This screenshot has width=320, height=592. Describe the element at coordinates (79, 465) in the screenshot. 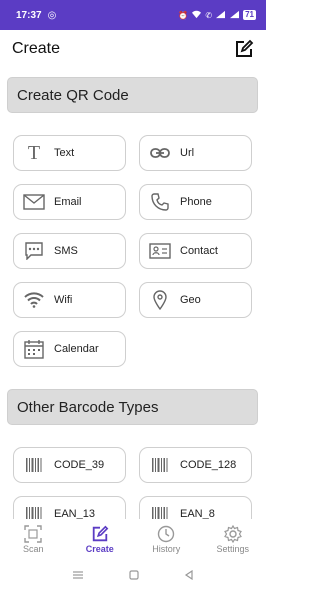

I see `barcode-type-label: CODE_39` at that location.